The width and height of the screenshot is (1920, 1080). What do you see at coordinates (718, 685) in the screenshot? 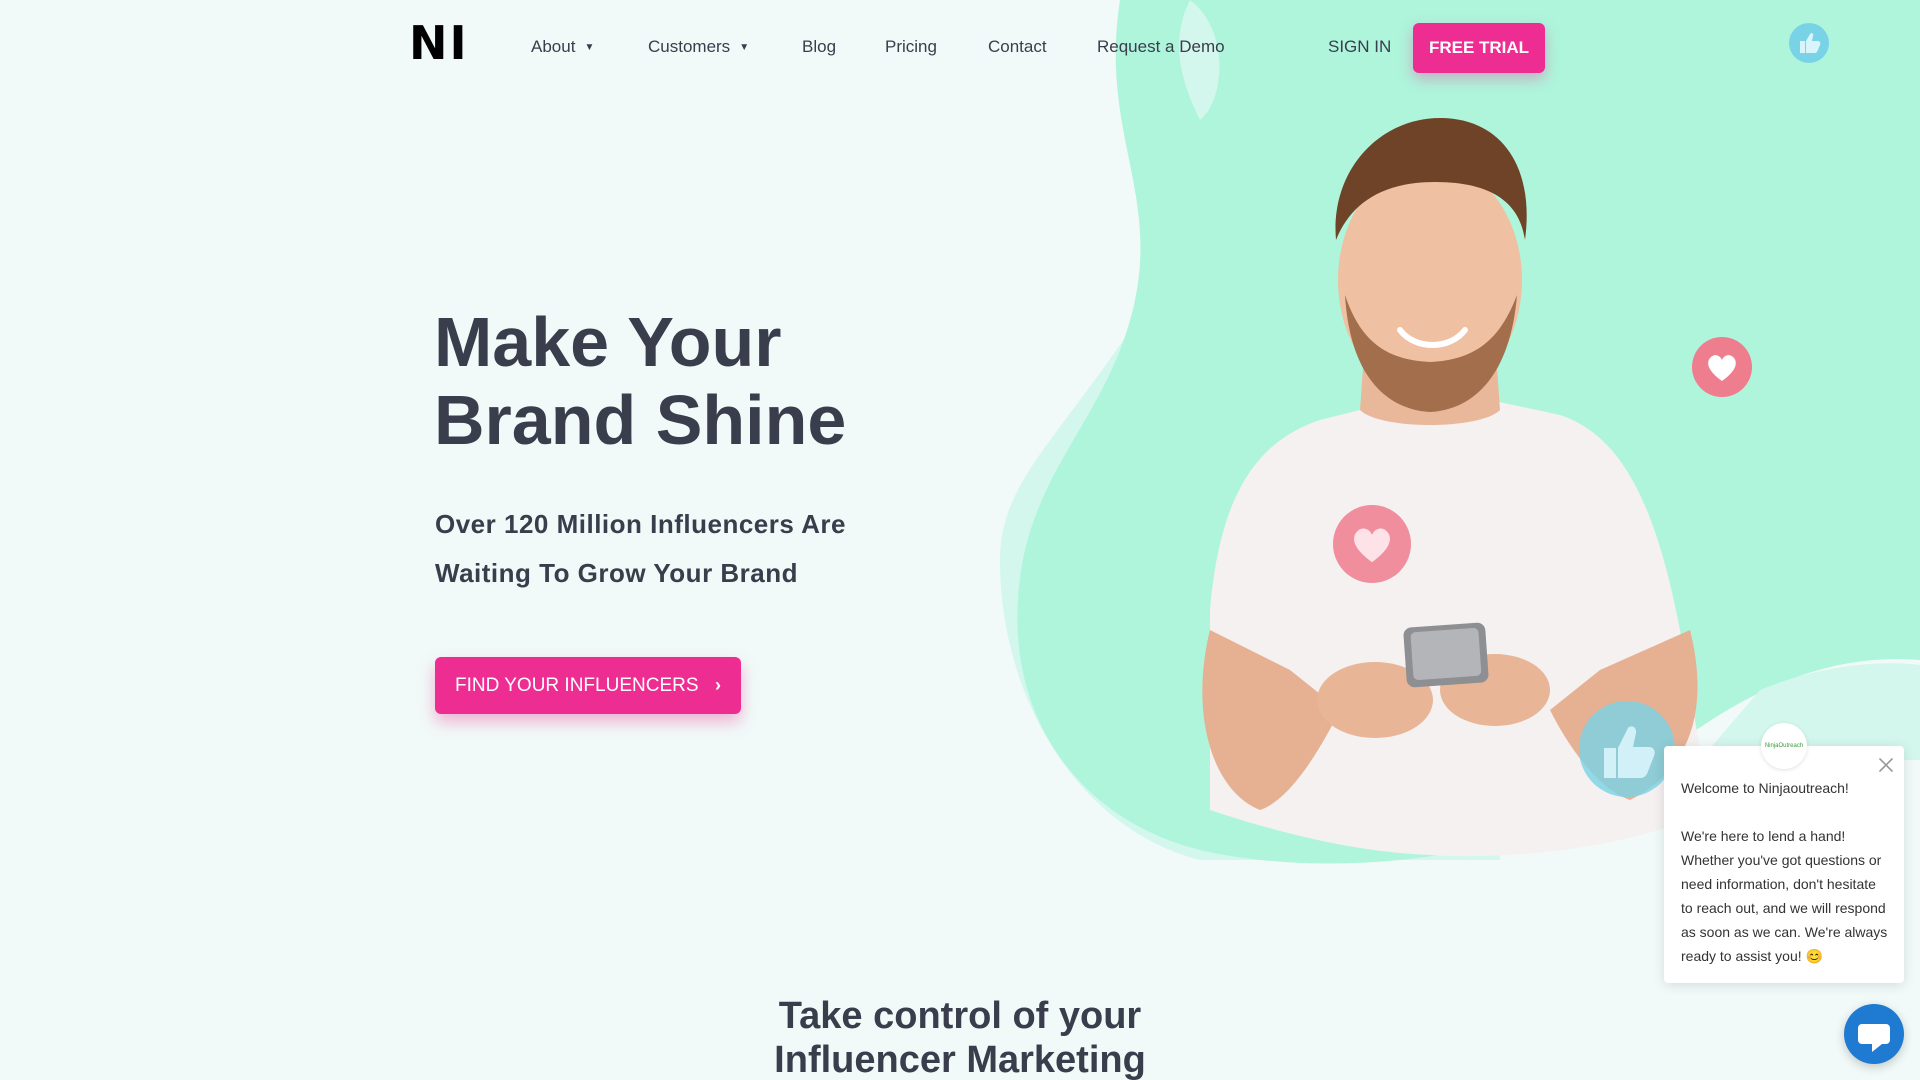
I see `chevron-right-icon: ›` at bounding box center [718, 685].